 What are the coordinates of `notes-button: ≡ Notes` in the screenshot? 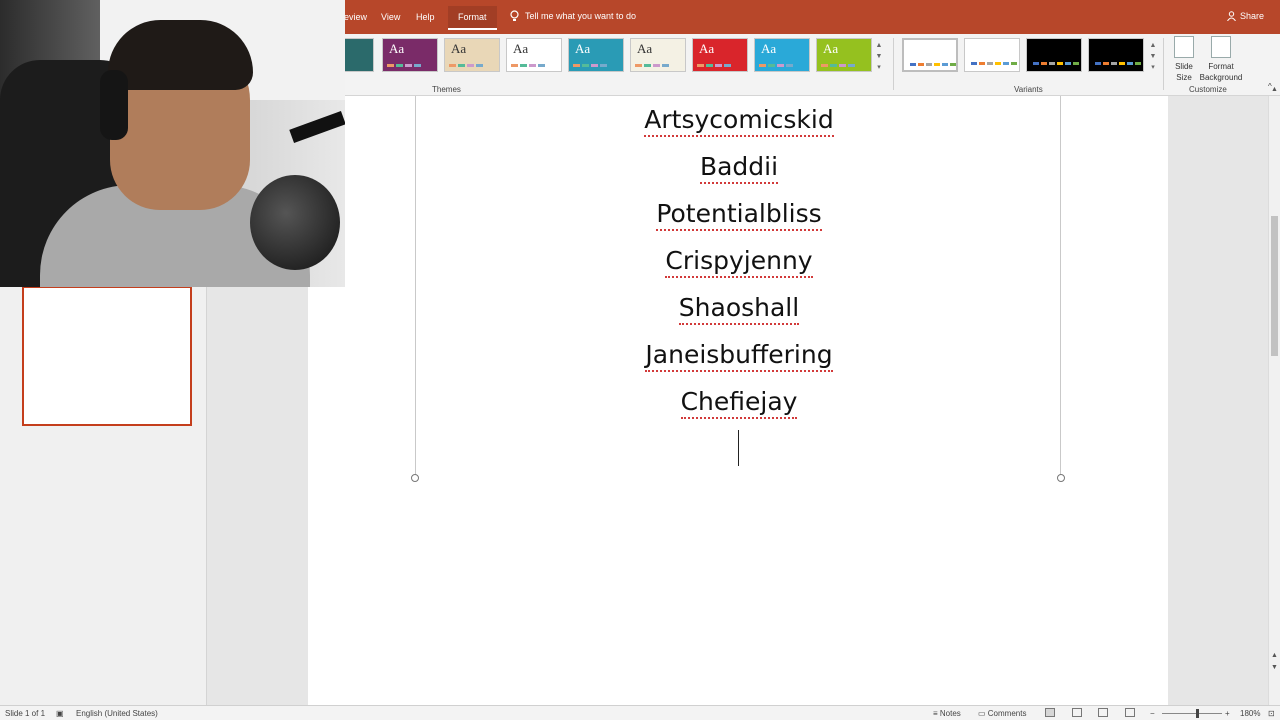 It's located at (947, 713).